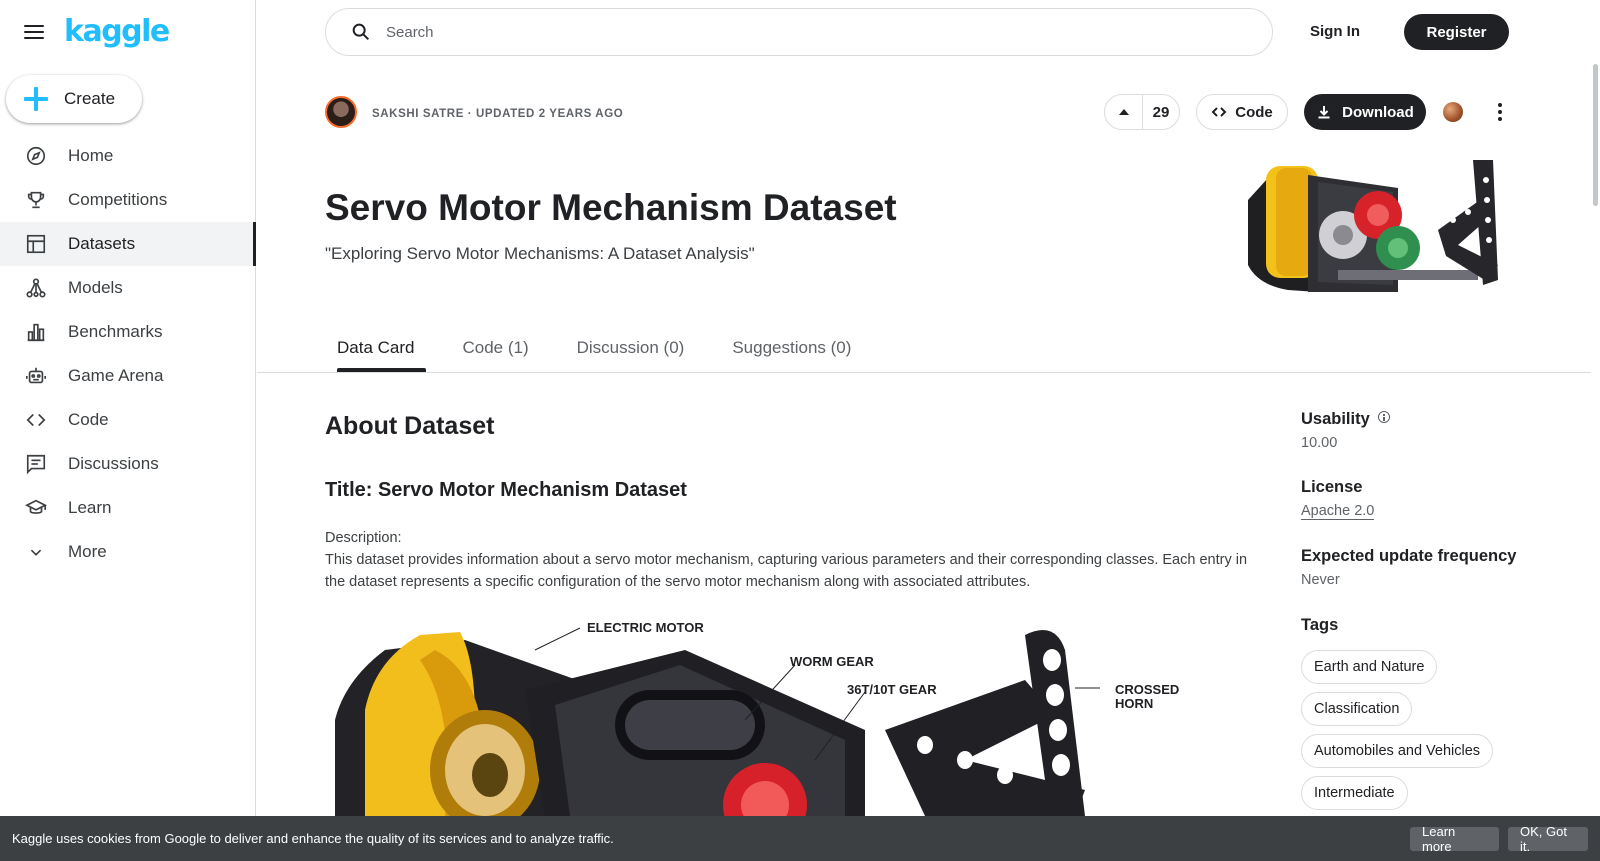 Image resolution: width=1600 pixels, height=861 pixels. Describe the element at coordinates (117, 32) in the screenshot. I see `kaggle-logo: kaggle` at that location.